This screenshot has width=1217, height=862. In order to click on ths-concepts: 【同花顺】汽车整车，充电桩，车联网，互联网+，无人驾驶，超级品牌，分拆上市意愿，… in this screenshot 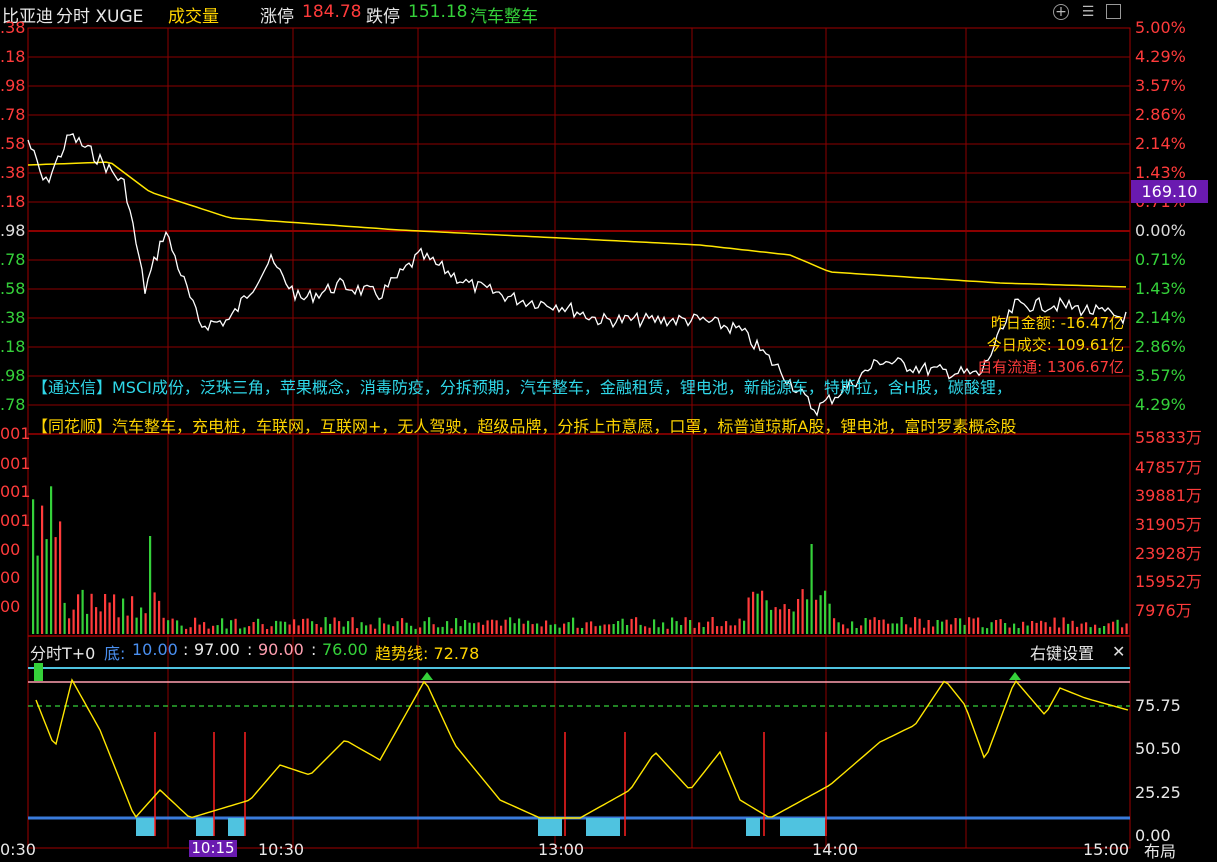, I will do `click(582, 425)`.